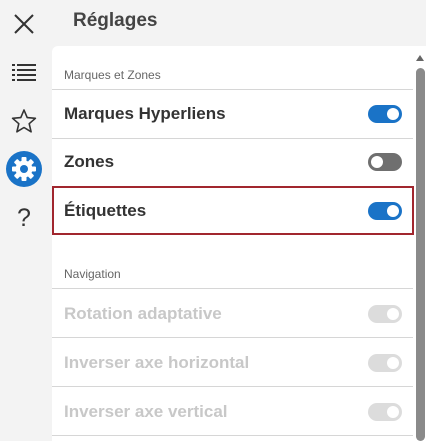 The height and width of the screenshot is (441, 426). Describe the element at coordinates (385, 314) in the screenshot. I see `adaptive-rotation-toggle` at that location.